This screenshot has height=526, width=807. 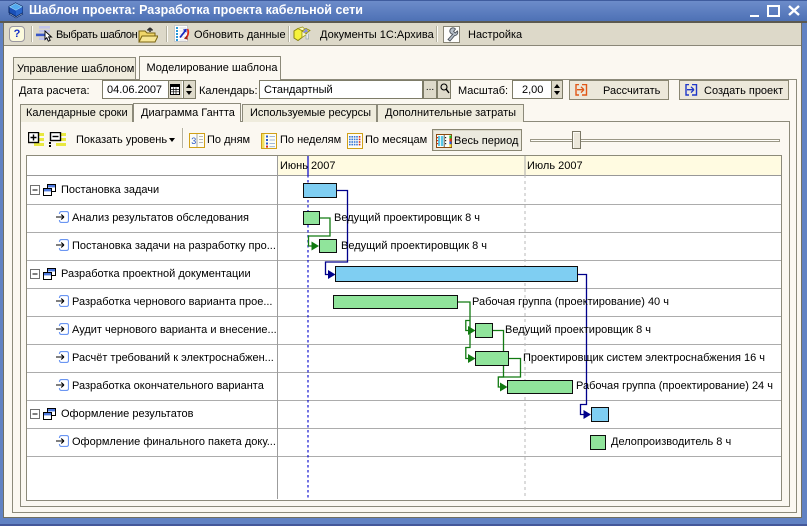 I want to click on svg-text: 3, so click(x=193, y=141).